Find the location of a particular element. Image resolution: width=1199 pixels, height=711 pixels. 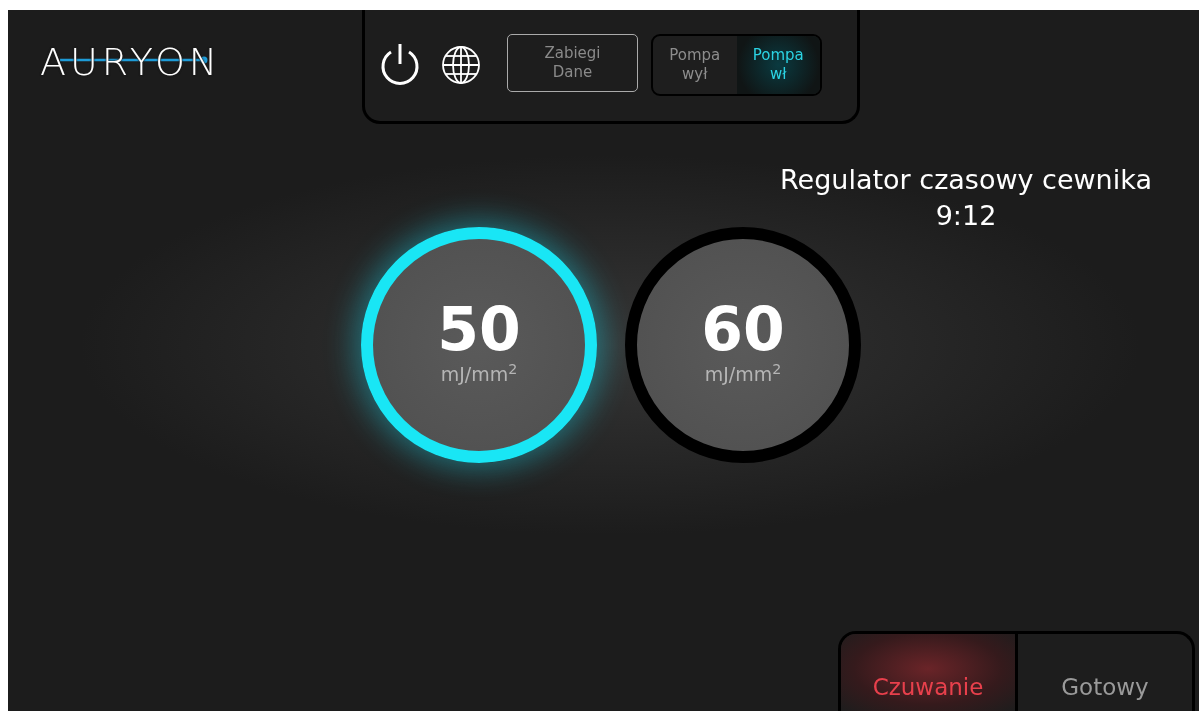

mode-option: Czuwanie is located at coordinates (928, 672).